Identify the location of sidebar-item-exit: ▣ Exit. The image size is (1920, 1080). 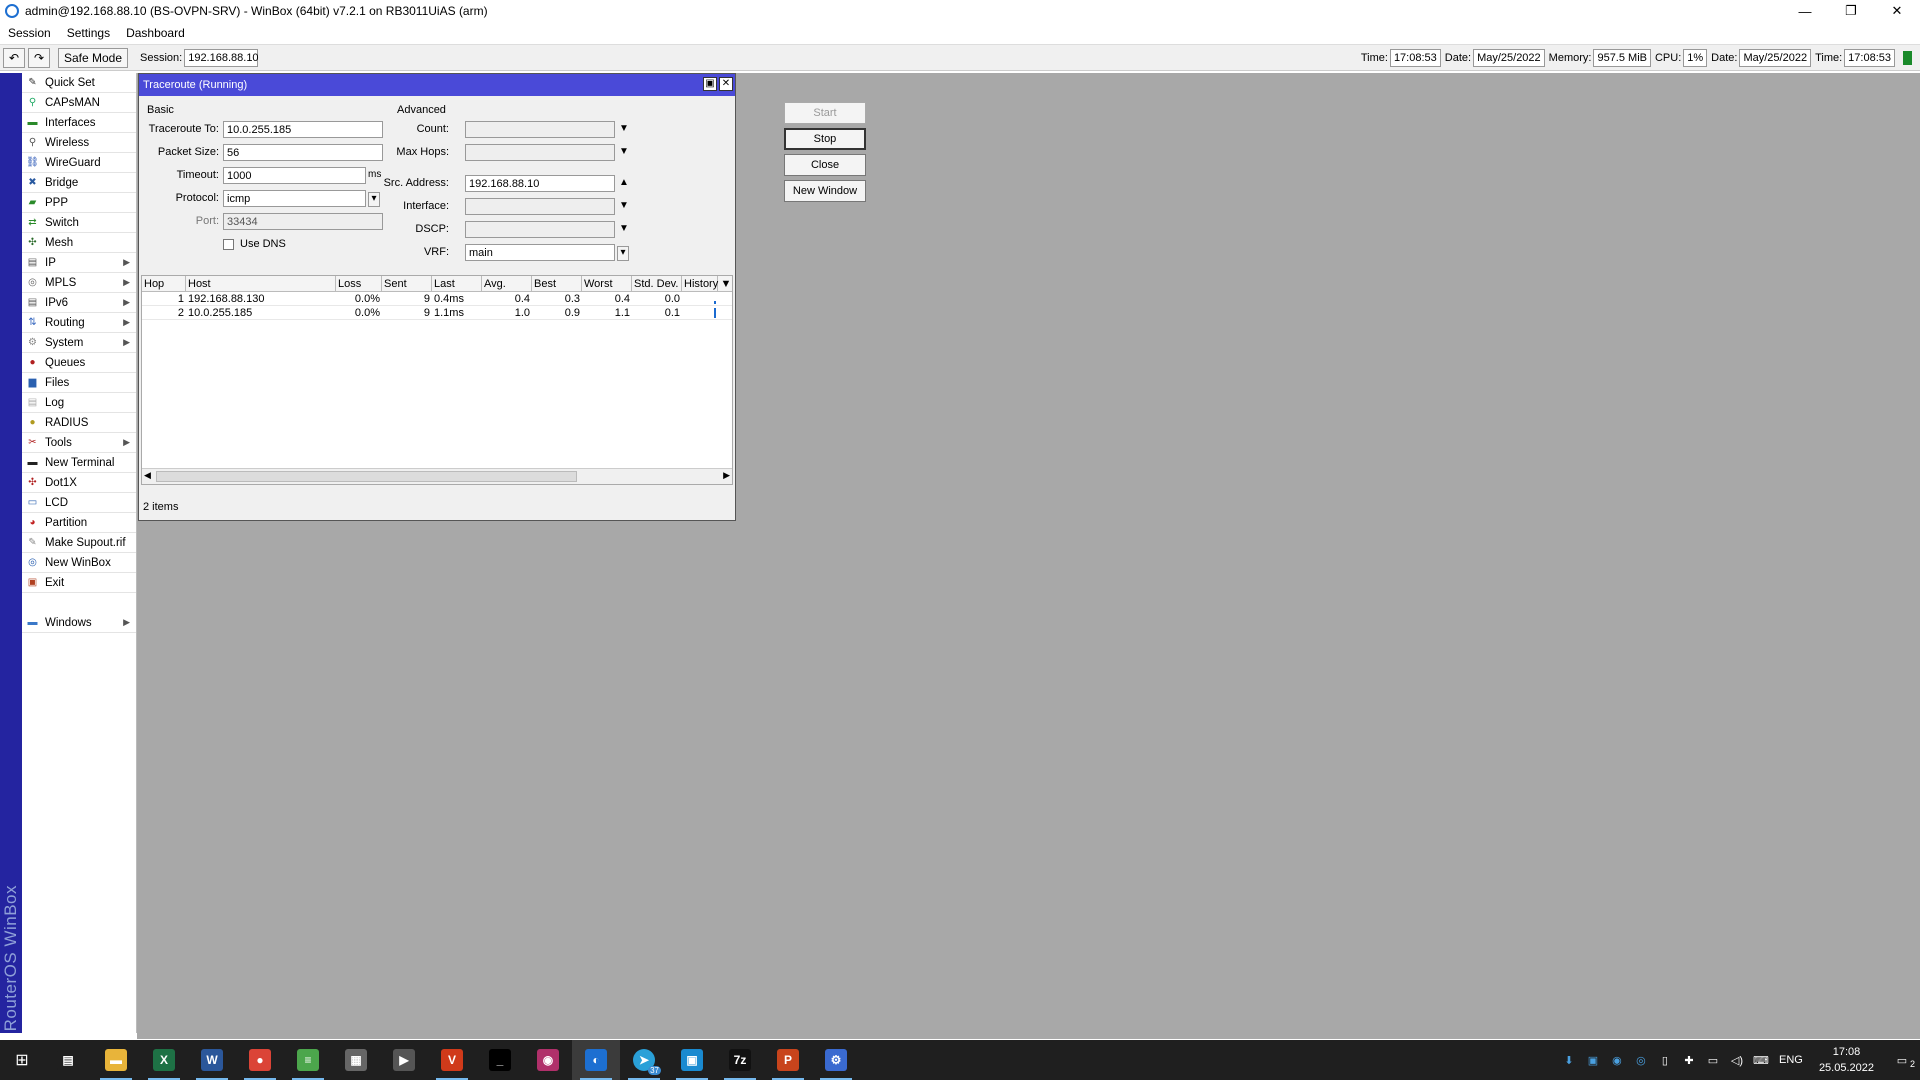
(79, 583).